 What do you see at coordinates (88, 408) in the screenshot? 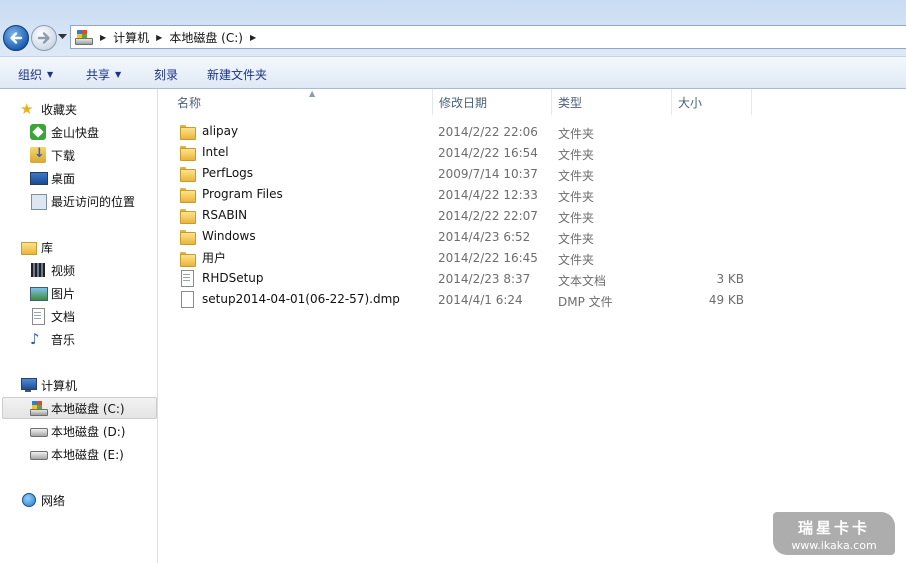
I see `nav-label: 本地磁盘 (C:)` at bounding box center [88, 408].